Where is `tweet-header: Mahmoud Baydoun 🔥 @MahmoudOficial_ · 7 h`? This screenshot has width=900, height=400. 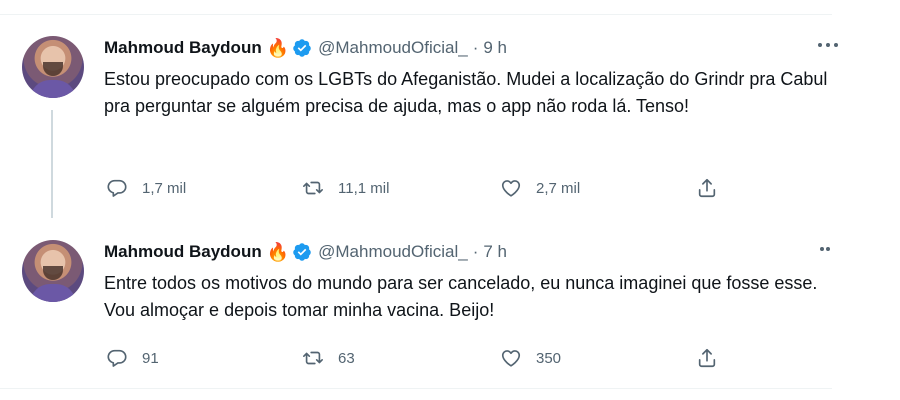 tweet-header: Mahmoud Baydoun 🔥 @MahmoudOficial_ · 7 h is located at coordinates (477, 252).